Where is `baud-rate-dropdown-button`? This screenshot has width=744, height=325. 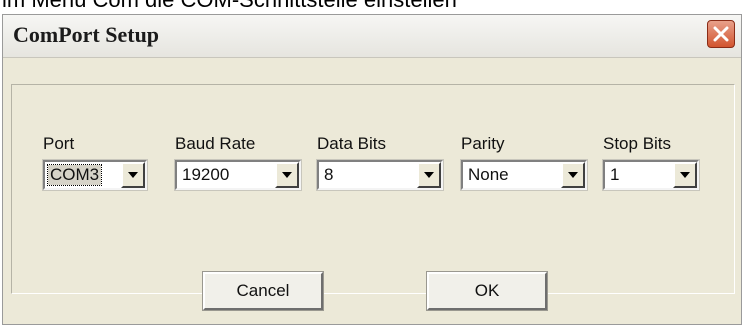
baud-rate-dropdown-button is located at coordinates (287, 175).